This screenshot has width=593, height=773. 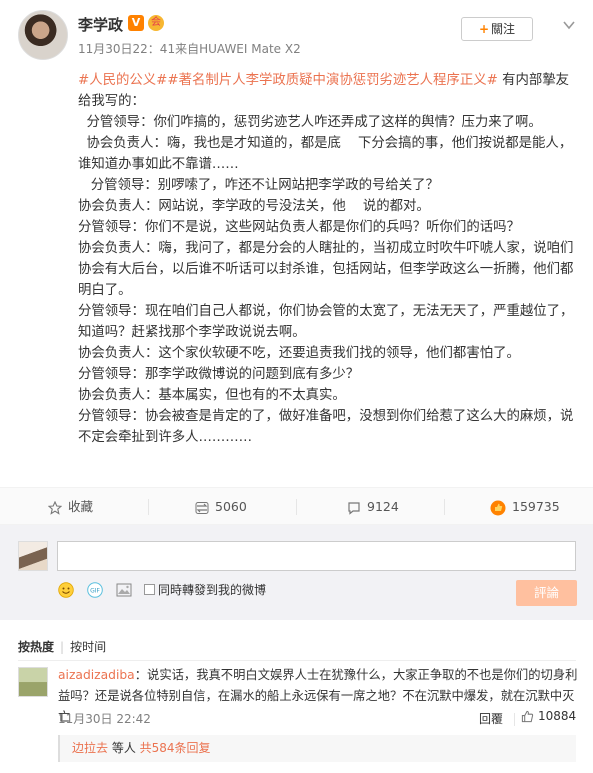 I want to click on favorite-button: 收藏, so click(x=70, y=507).